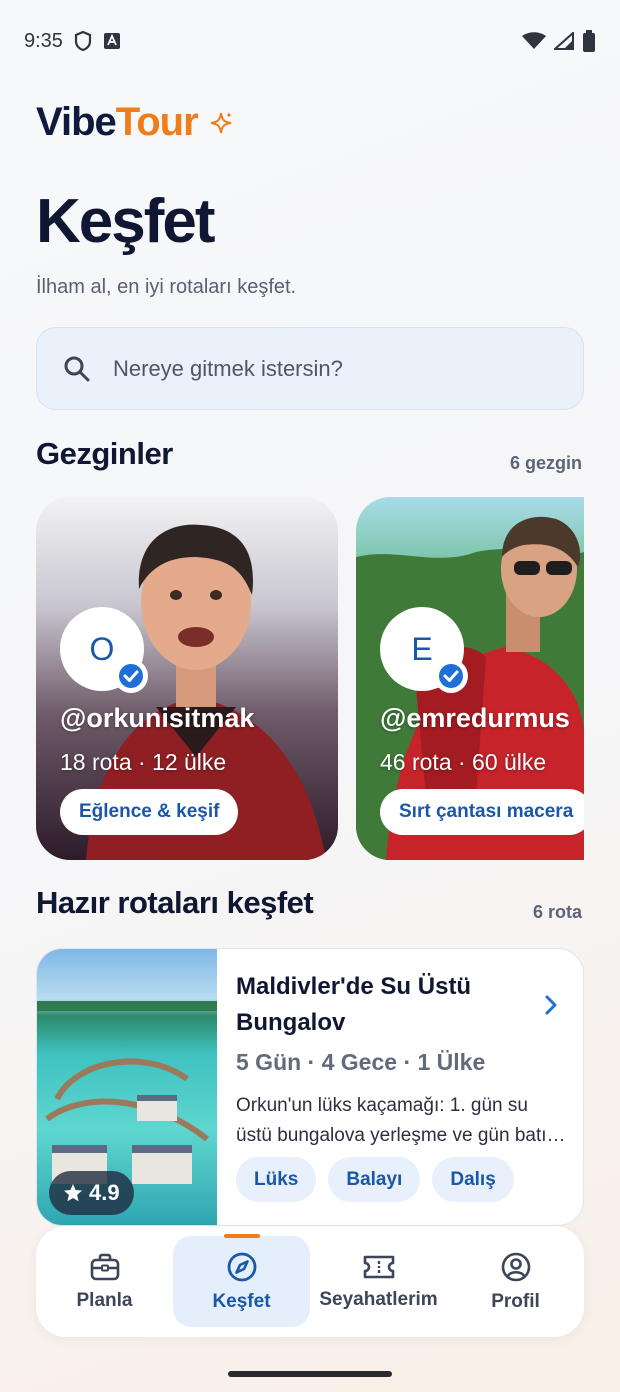 The image size is (620, 1392). I want to click on nav-label: Seyahatlerim, so click(378, 1299).